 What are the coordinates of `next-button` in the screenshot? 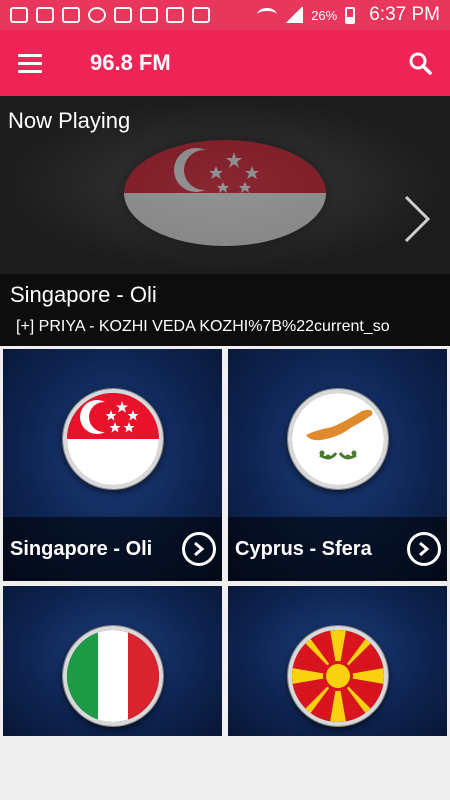 It's located at (417, 221).